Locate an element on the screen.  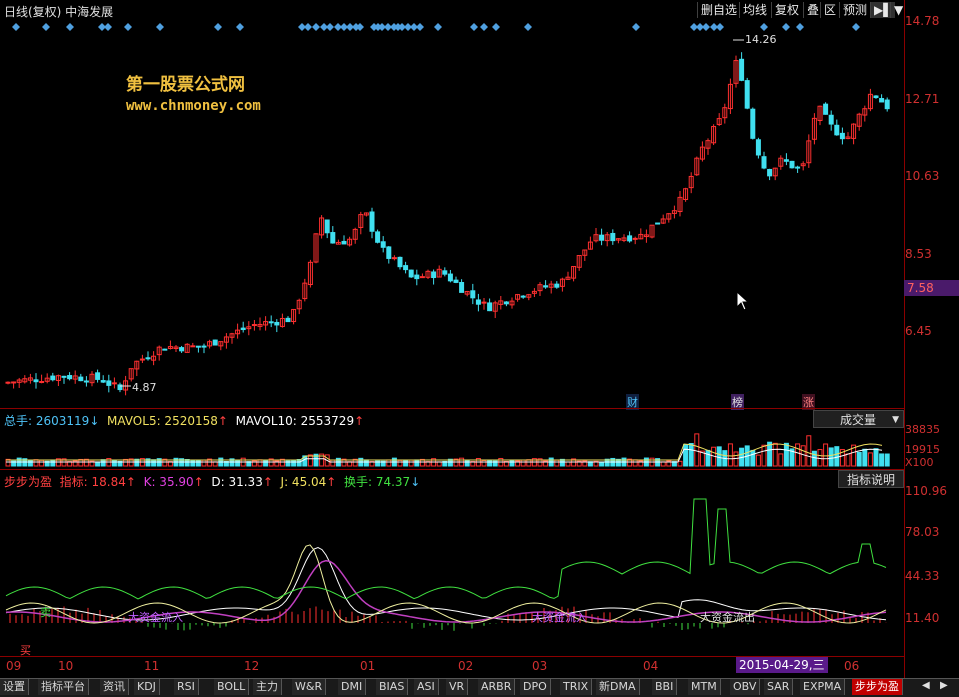
tab-1: 指标平台 is located at coordinates (63, 687).